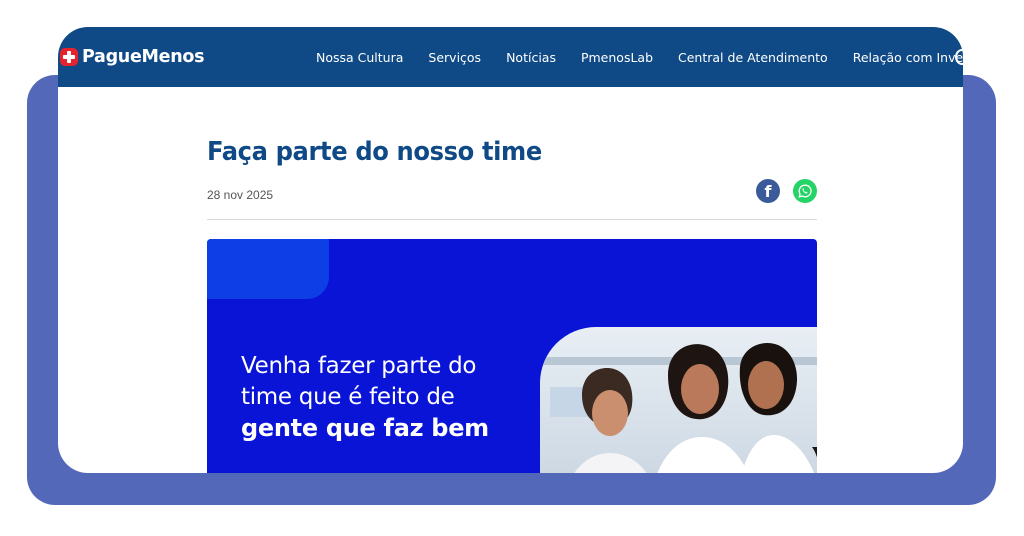  Describe the element at coordinates (268, 269) in the screenshot. I see `banner-decorative-shape` at that location.